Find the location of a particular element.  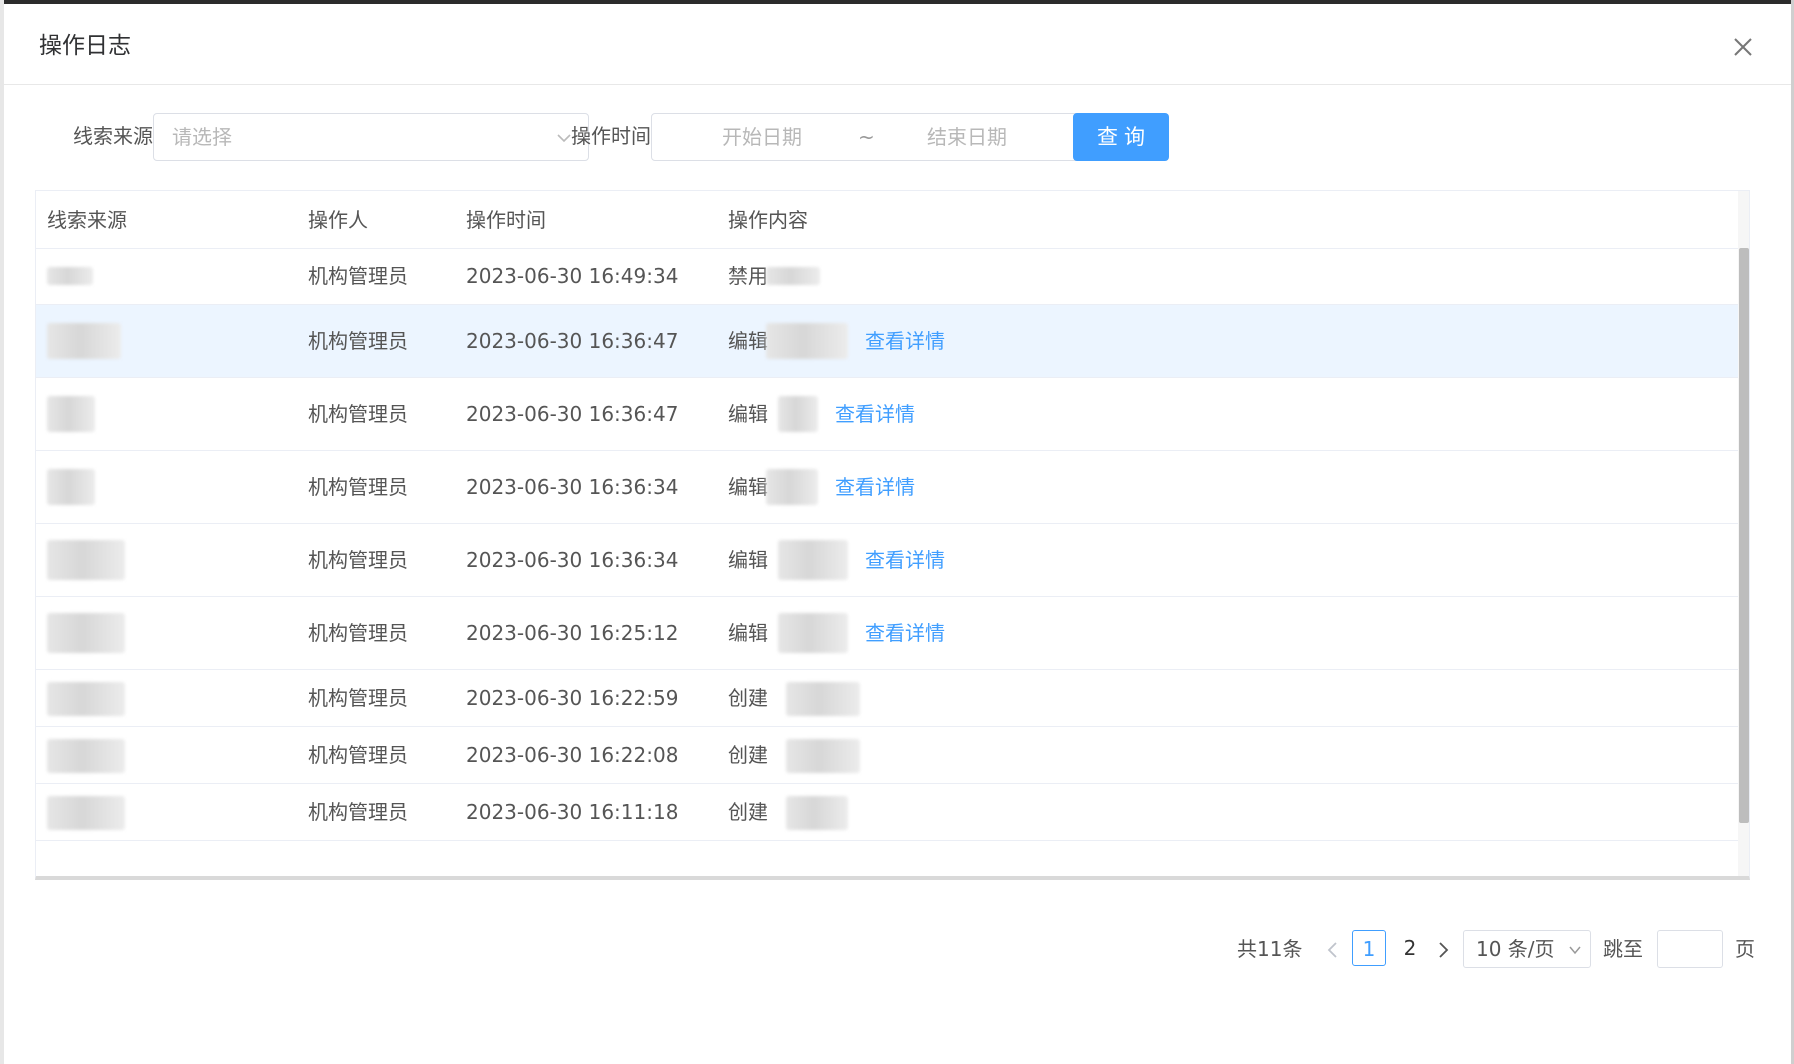

table-scrollbar-thumb is located at coordinates (1744, 535).